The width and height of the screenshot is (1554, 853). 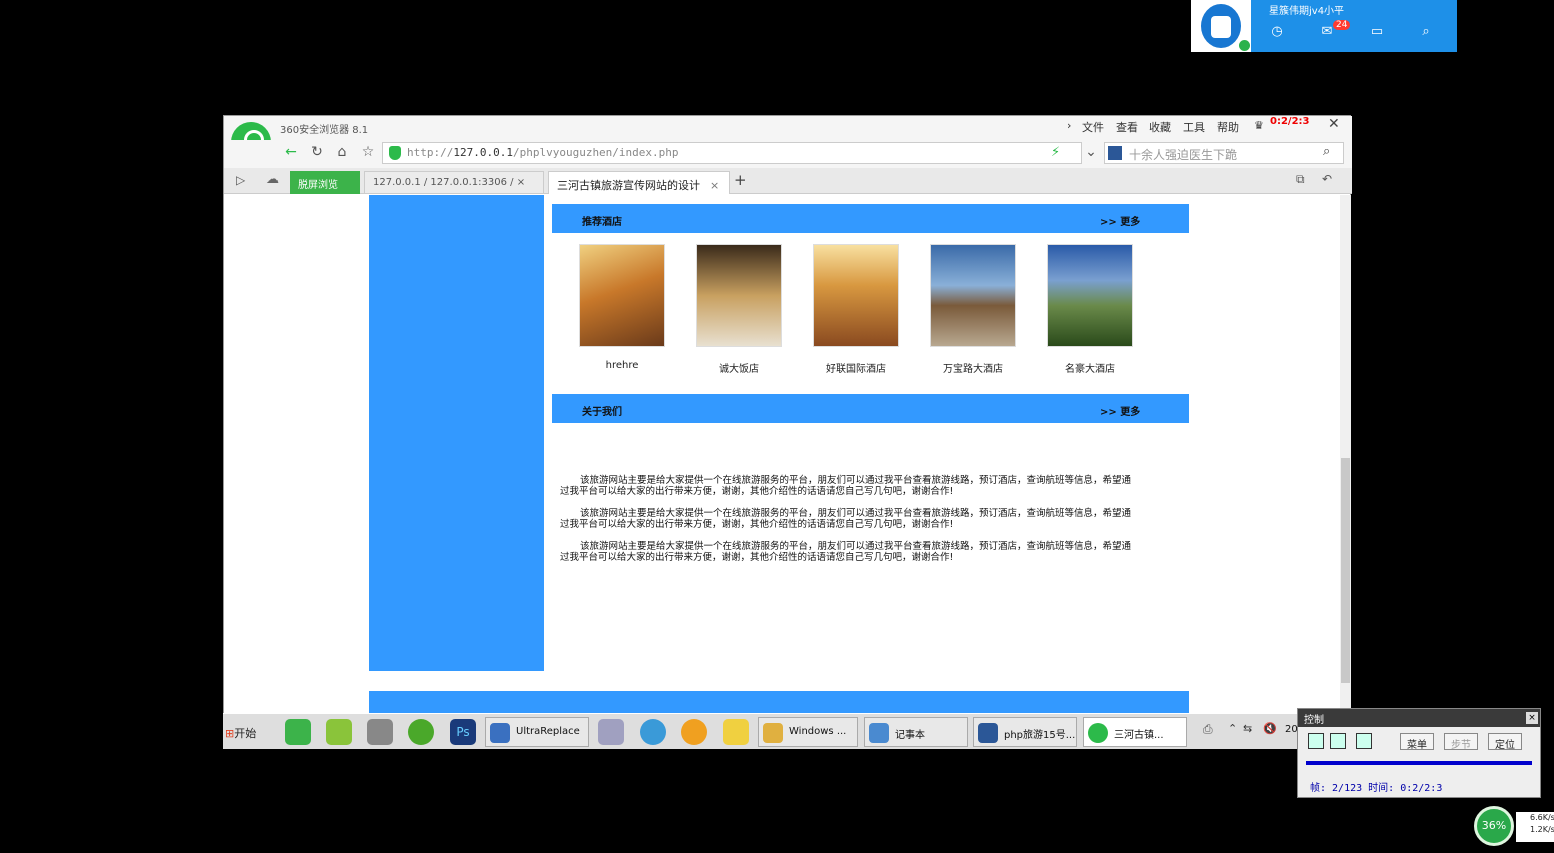 I want to click on search-box: 十余人强迫医生下跪 ⌕, so click(x=1224, y=153).